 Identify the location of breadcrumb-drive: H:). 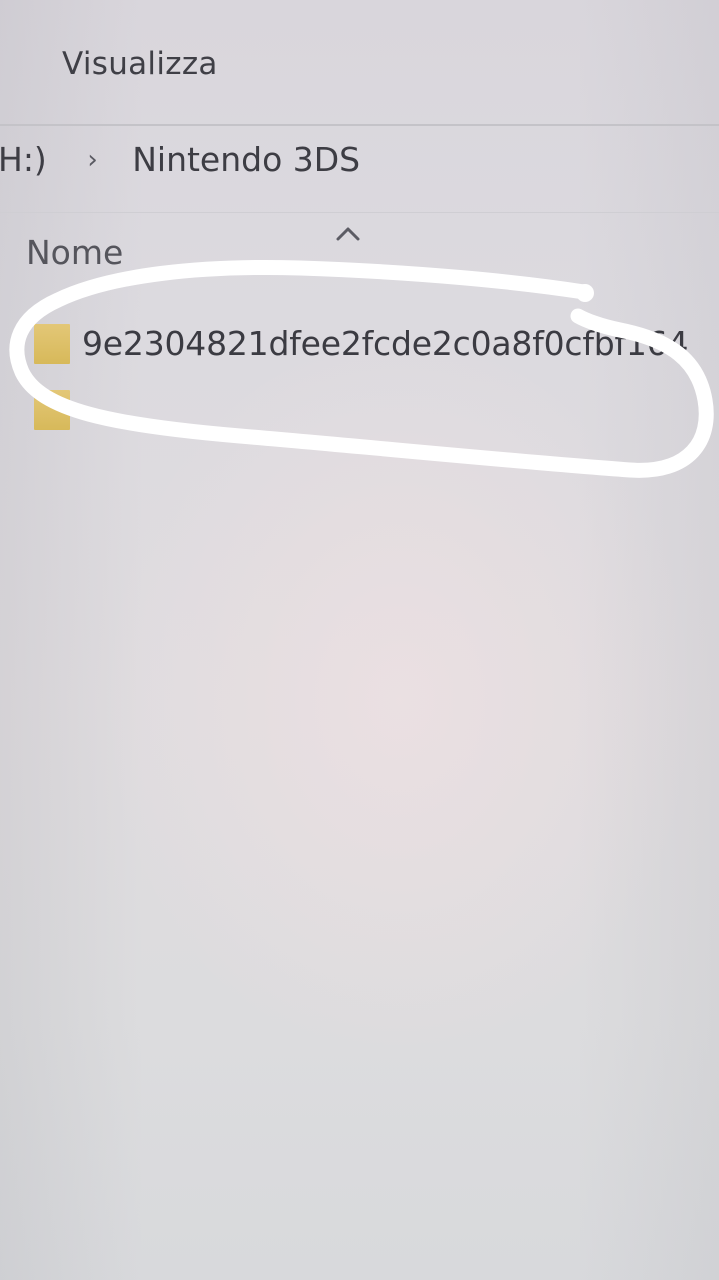
(23, 159).